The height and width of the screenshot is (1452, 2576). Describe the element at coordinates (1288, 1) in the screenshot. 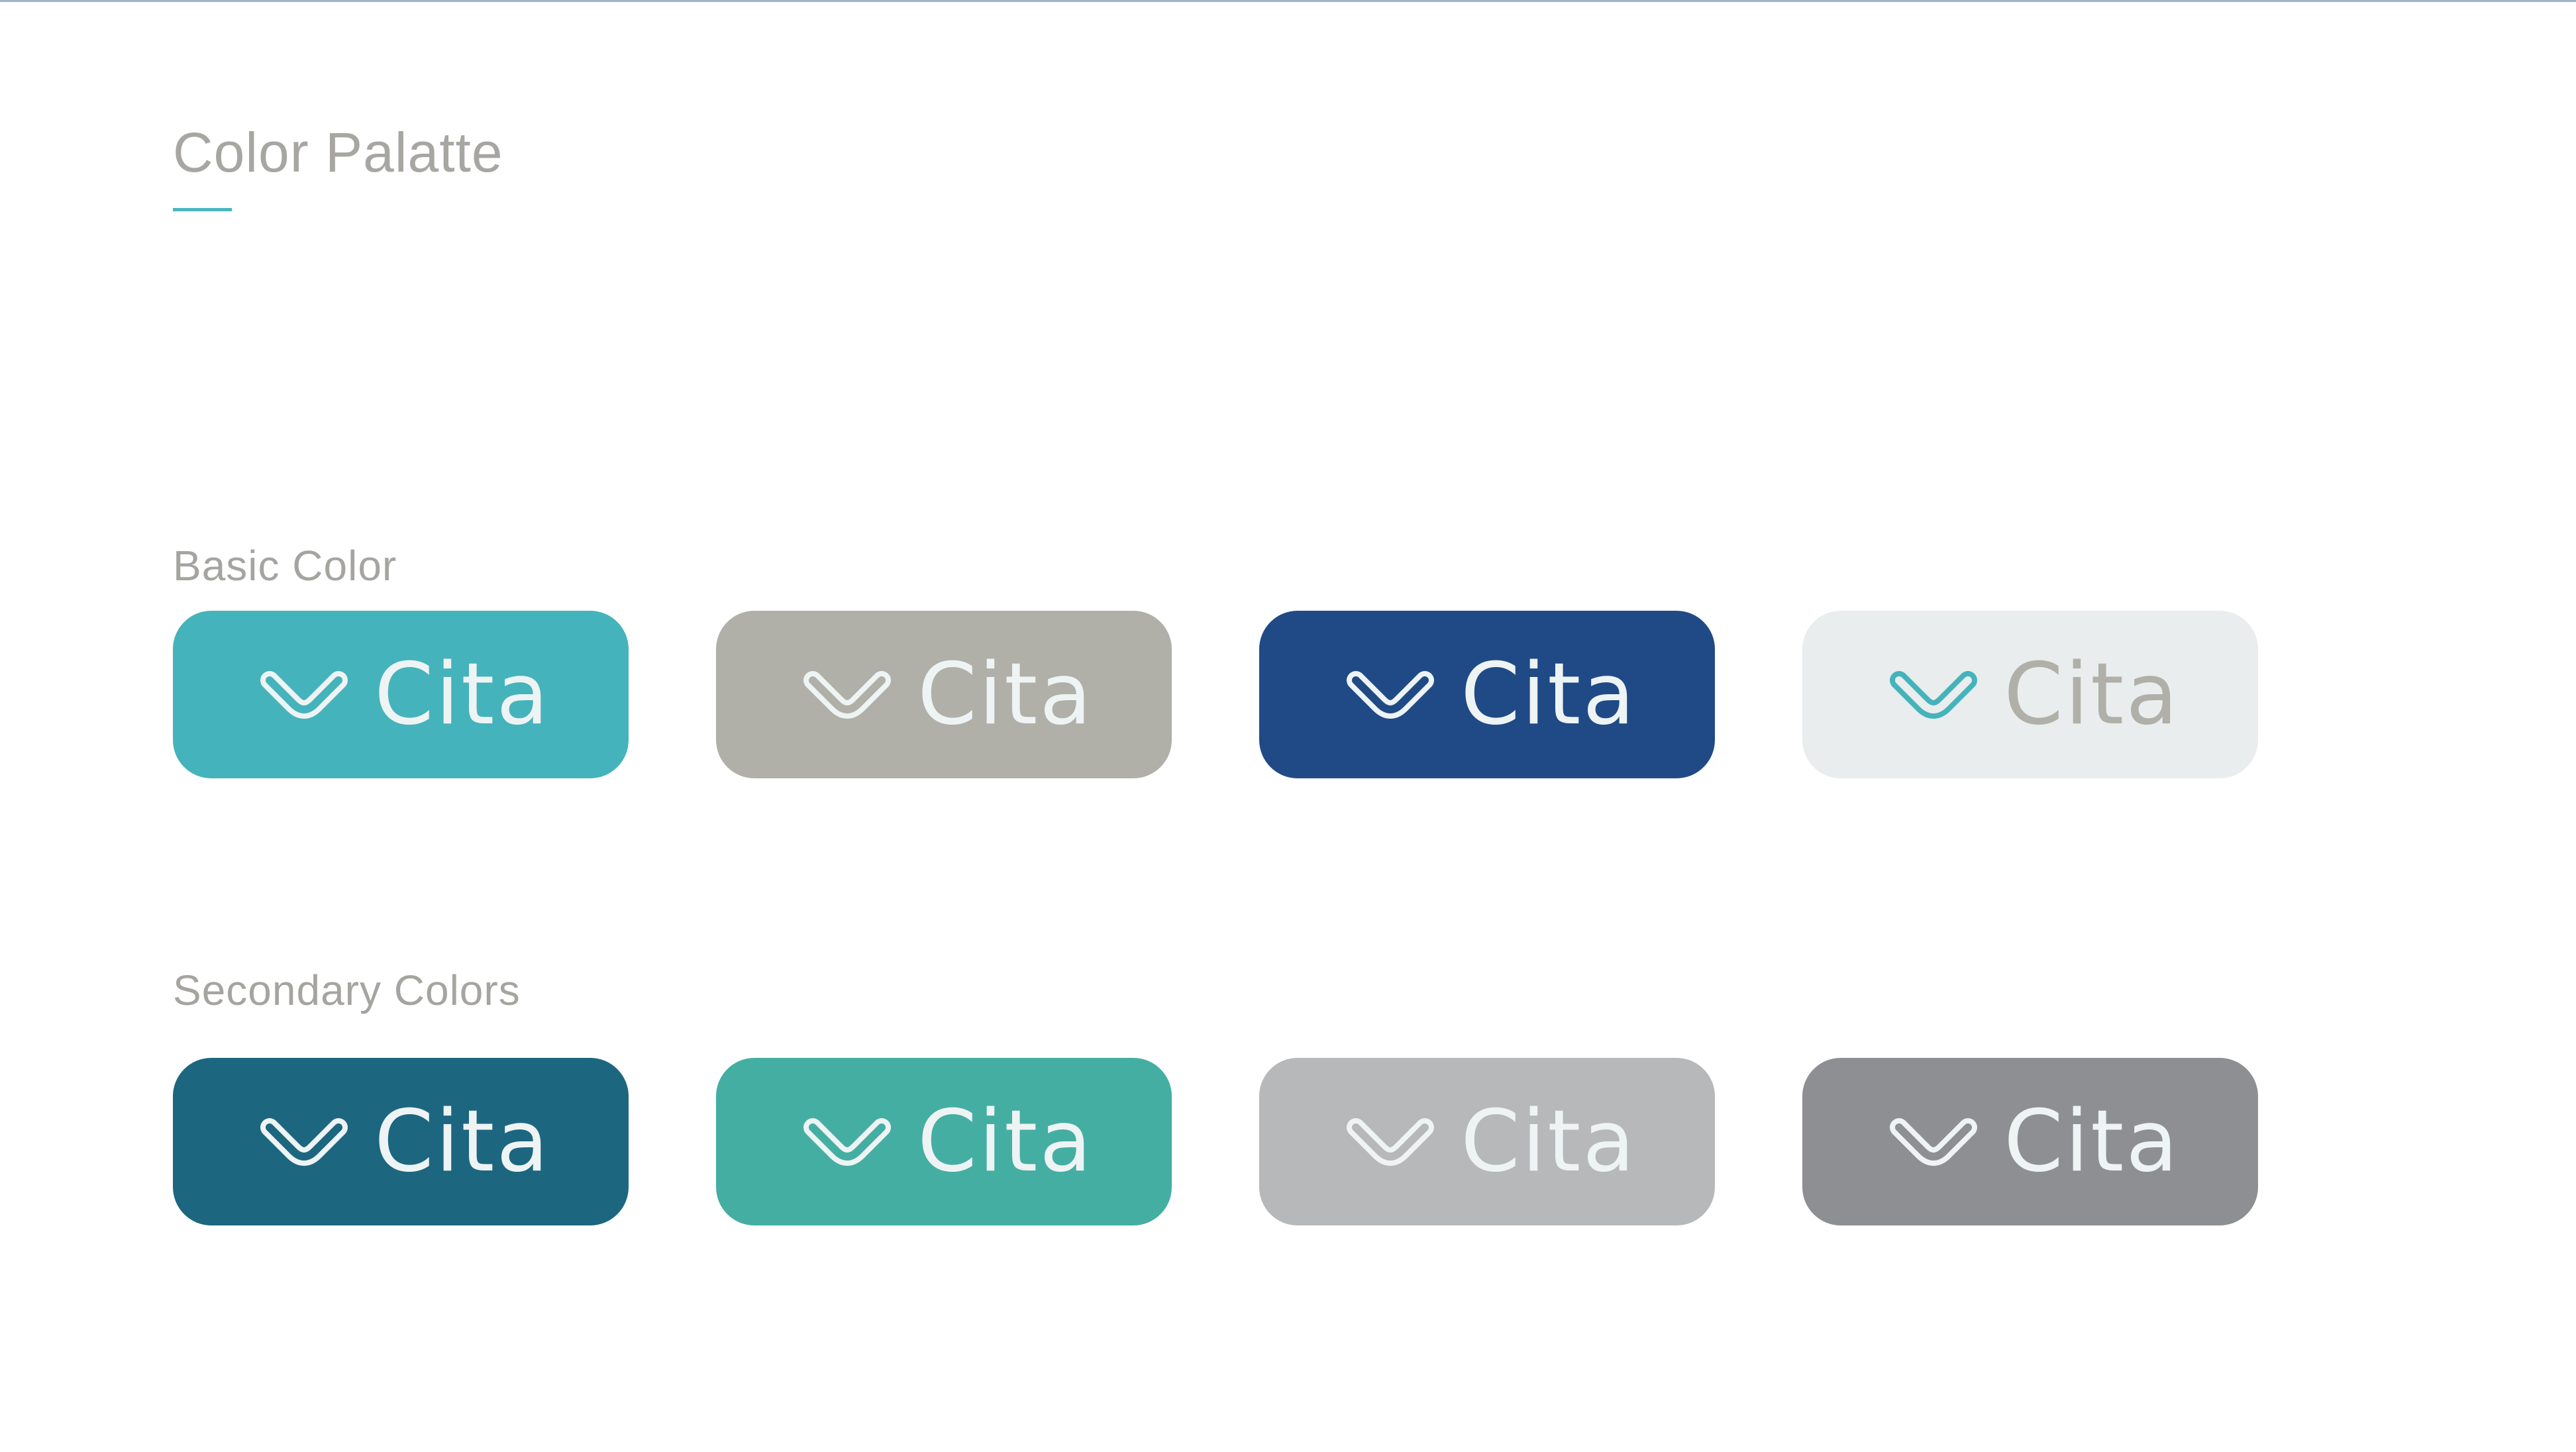

I see `top-divider` at that location.